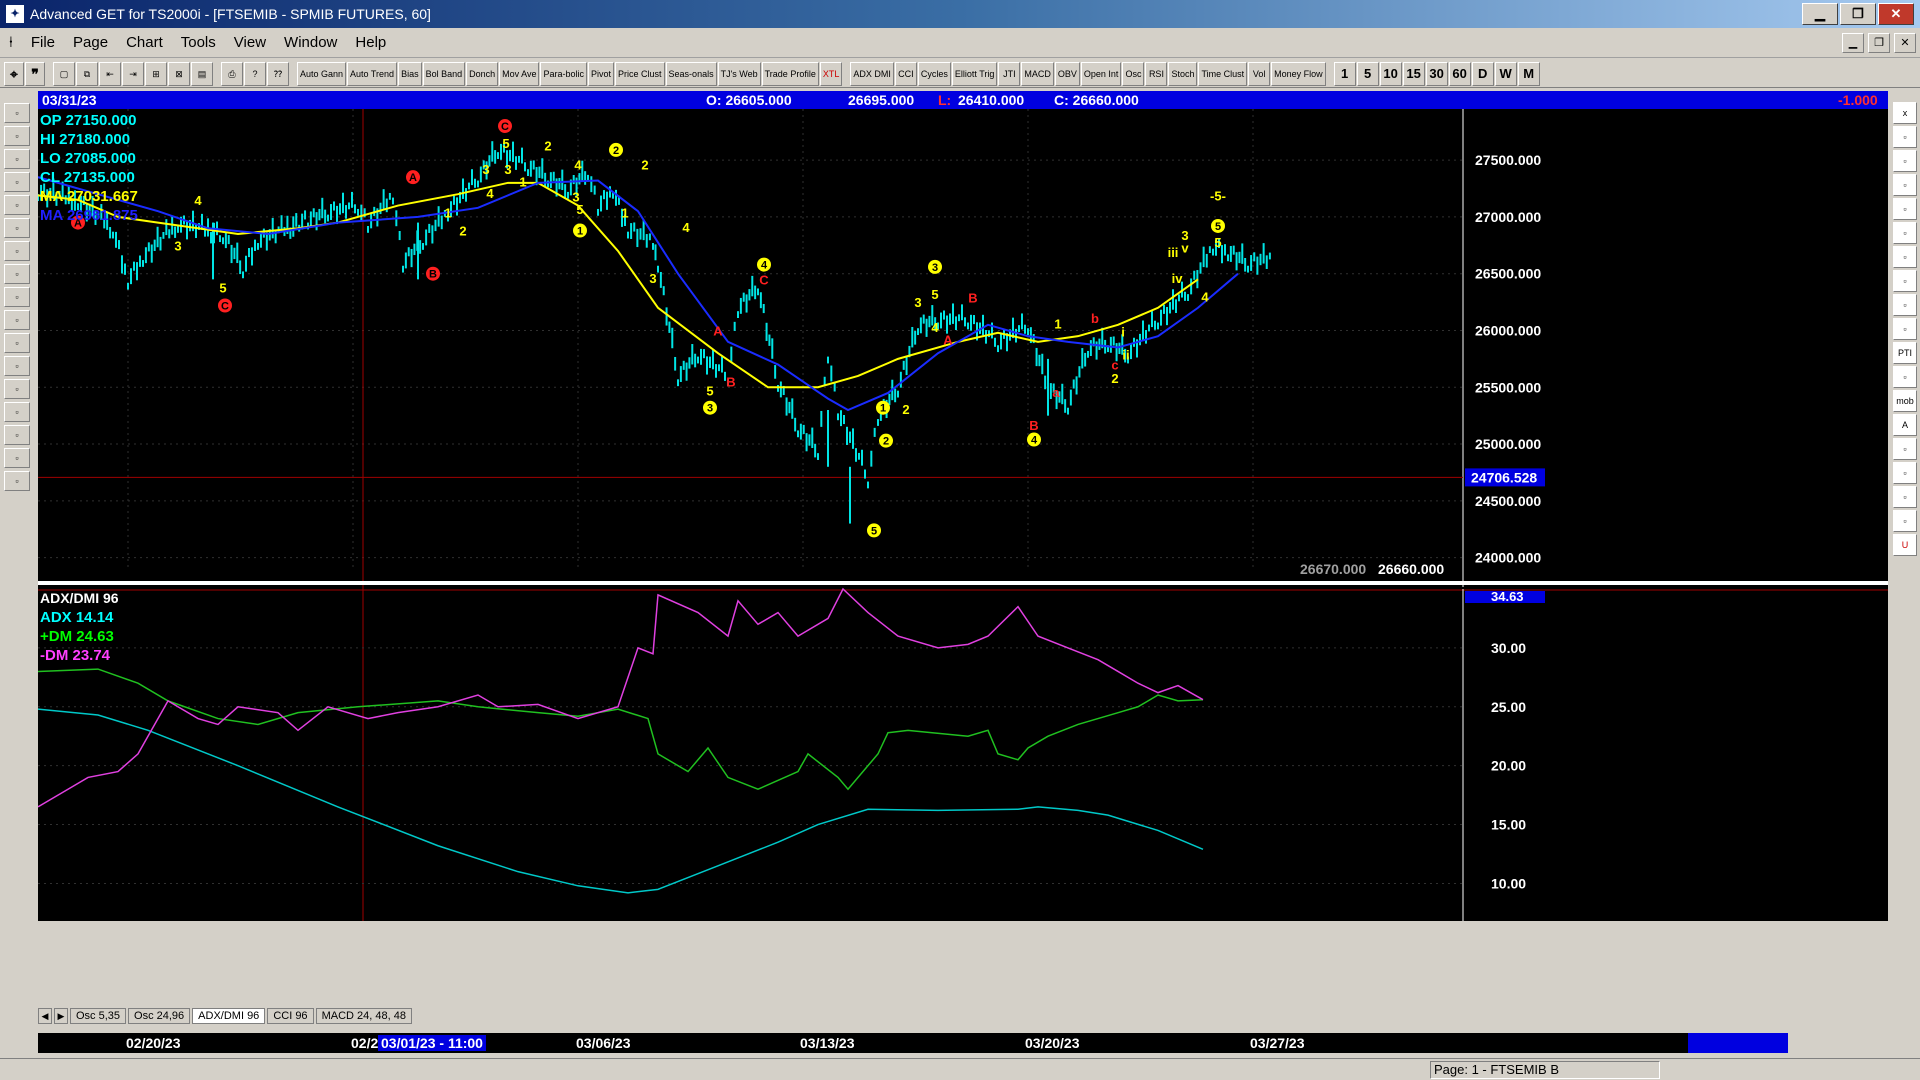 The image size is (1920, 1080). Describe the element at coordinates (1367, 73) in the screenshot. I see `interval-button-5: 5` at that location.